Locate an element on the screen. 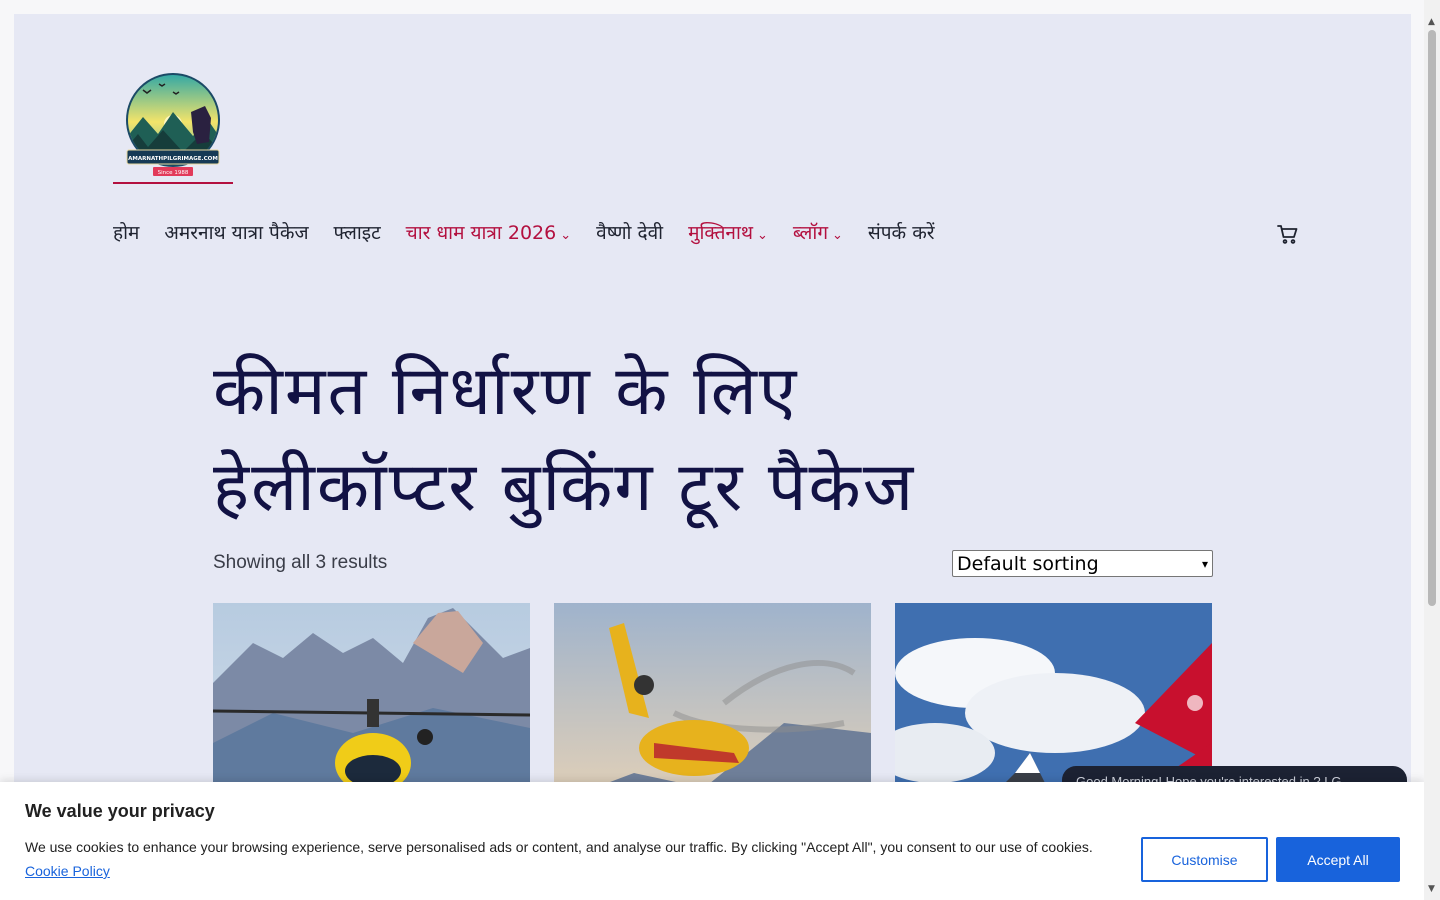  results-count: Showing all 3 results is located at coordinates (300, 562).